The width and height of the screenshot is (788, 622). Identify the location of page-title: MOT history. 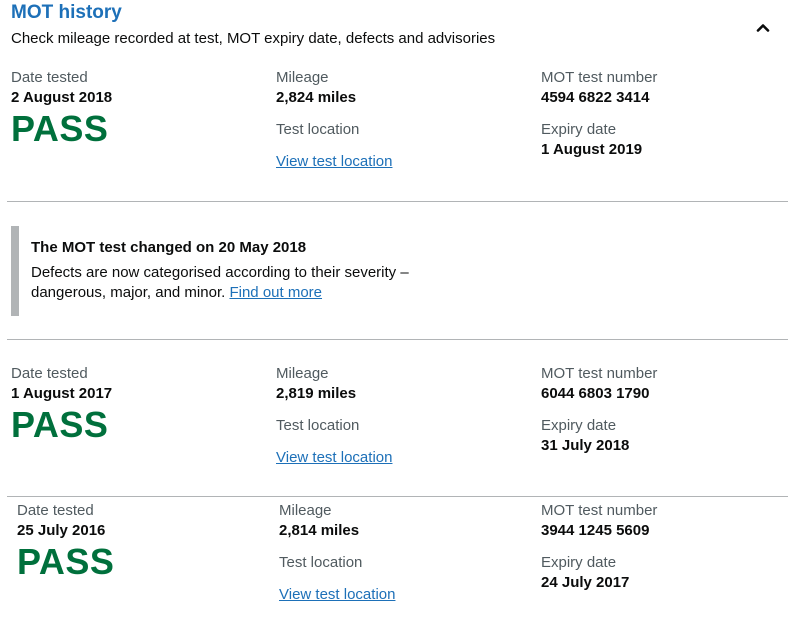
(66, 12).